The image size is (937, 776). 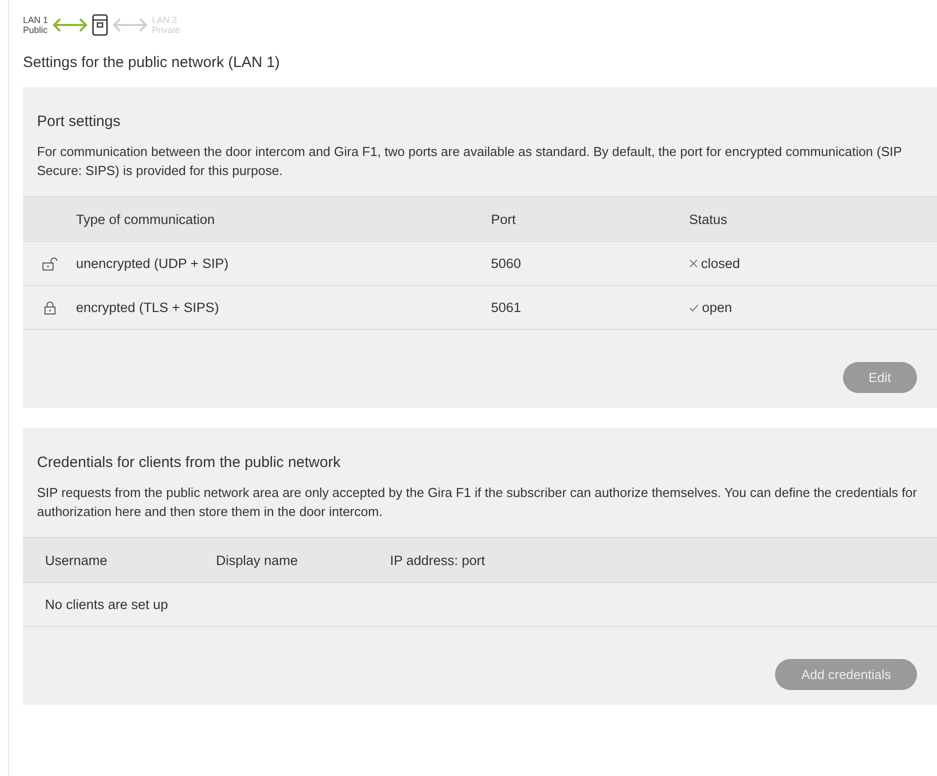 I want to click on column-header: IP address: port, so click(x=438, y=560).